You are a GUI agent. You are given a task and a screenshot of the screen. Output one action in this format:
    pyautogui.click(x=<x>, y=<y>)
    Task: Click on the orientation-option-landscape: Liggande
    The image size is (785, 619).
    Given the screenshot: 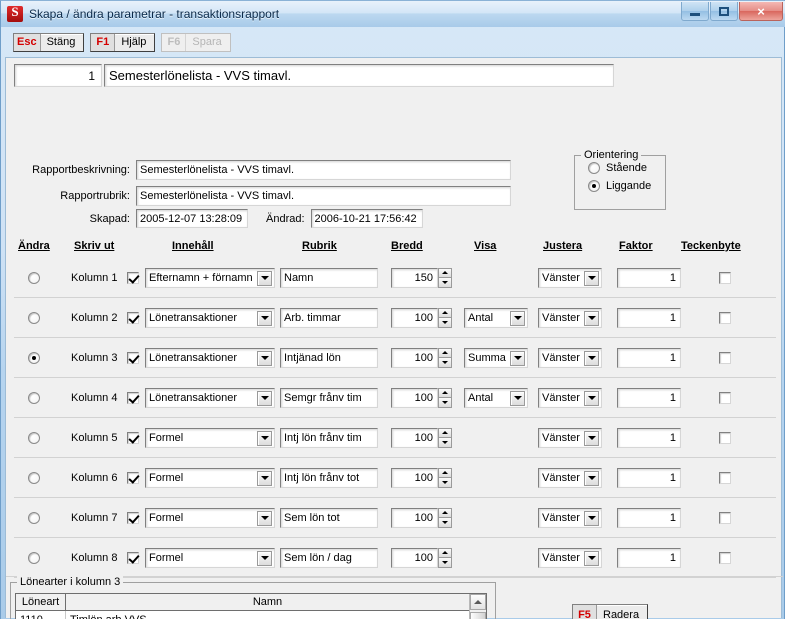 What is the action you would take?
    pyautogui.click(x=623, y=186)
    